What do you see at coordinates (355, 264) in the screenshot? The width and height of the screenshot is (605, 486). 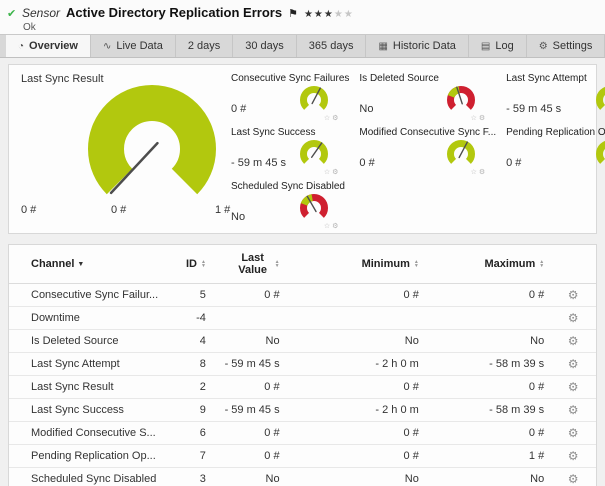 I see `column-header-min: Minimum ▲ ▼` at bounding box center [355, 264].